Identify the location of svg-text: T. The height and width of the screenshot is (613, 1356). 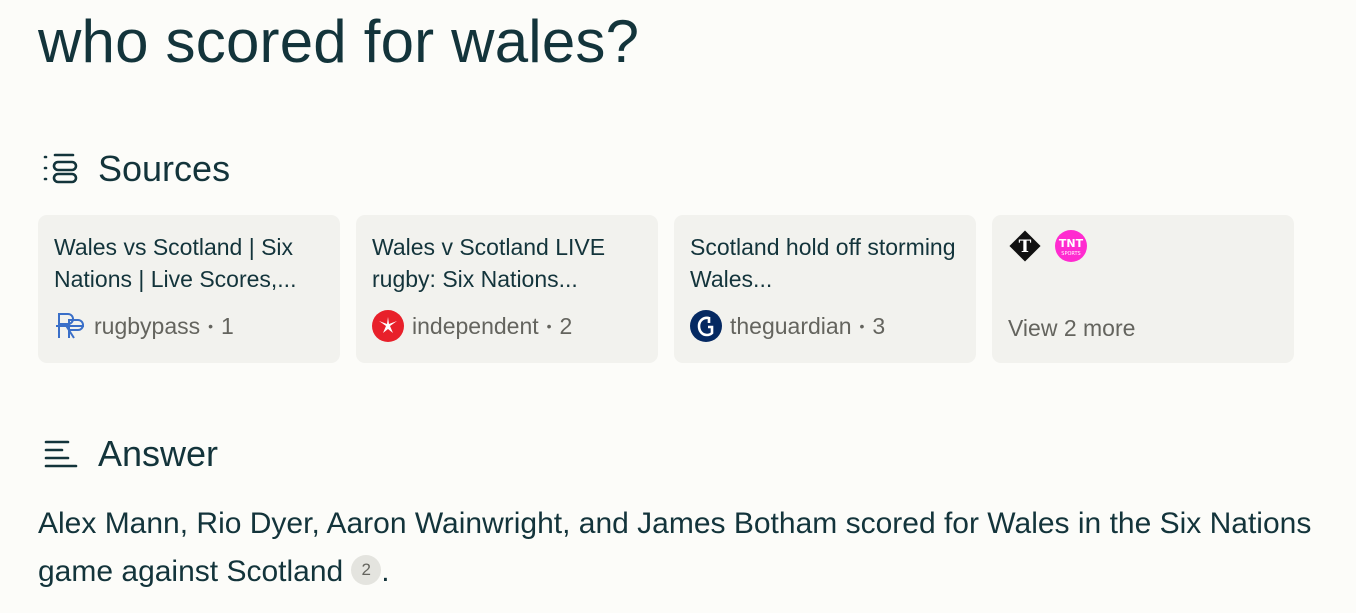
(1025, 247).